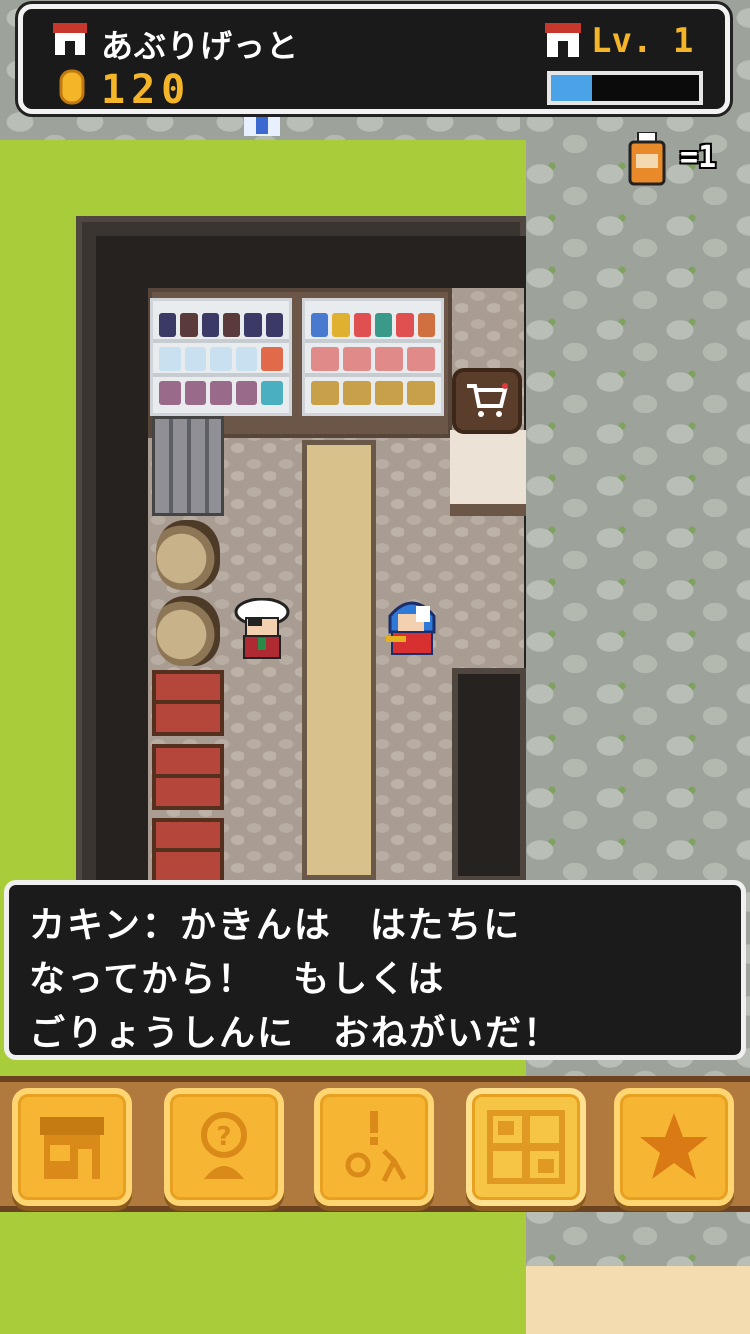 This screenshot has height=1334, width=750. What do you see at coordinates (488, 473) in the screenshot?
I see `shop-entrance-ledge` at bounding box center [488, 473].